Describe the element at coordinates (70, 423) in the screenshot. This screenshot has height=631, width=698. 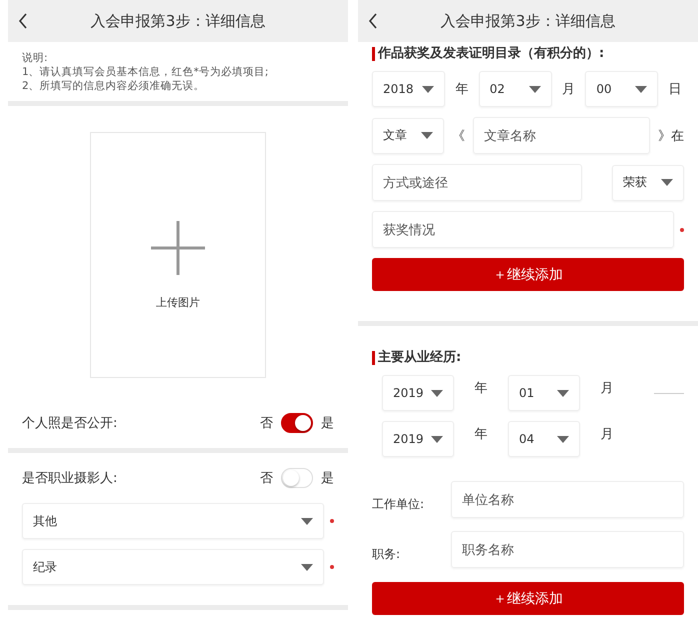
I see `toggle-label: 个人照是否公开:` at that location.